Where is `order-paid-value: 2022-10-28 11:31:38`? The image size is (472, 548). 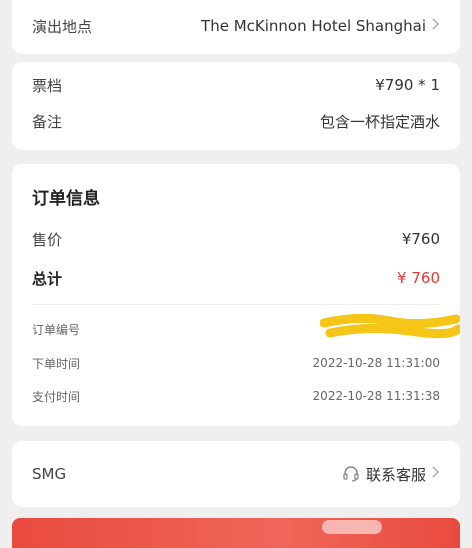 order-paid-value: 2022-10-28 11:31:38 is located at coordinates (376, 396).